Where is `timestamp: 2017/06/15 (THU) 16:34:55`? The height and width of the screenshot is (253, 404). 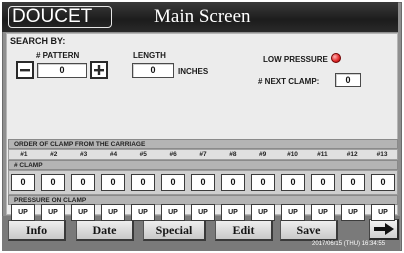 timestamp: 2017/06/15 (THU) 16:34:55 is located at coordinates (349, 244).